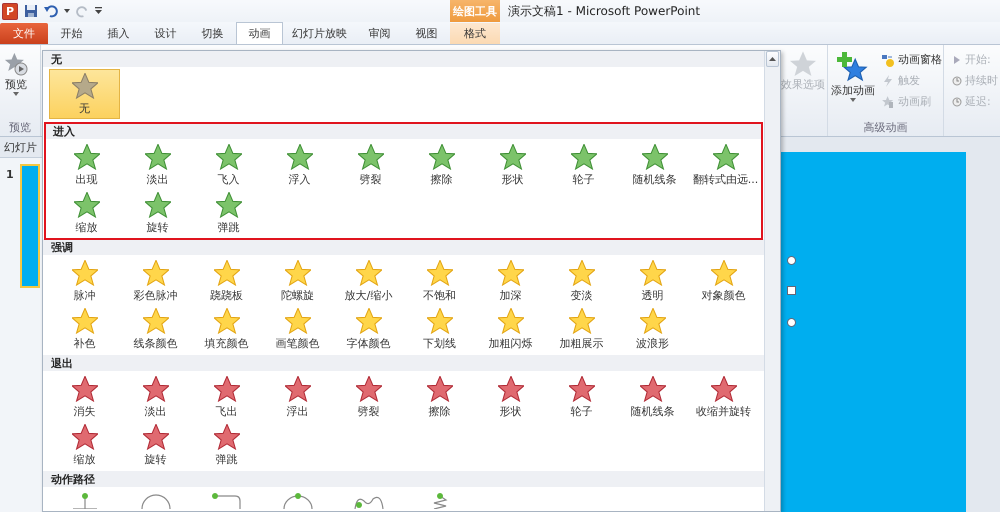 The width and height of the screenshot is (1000, 512). I want to click on animation-effect: 波浪形, so click(652, 329).